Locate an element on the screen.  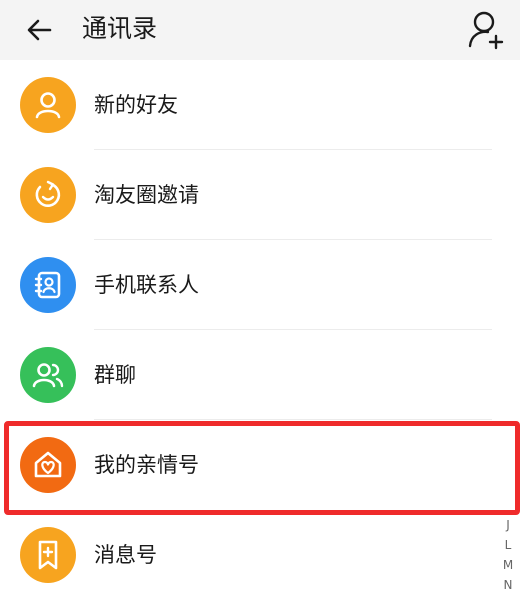
message-account-avatar is located at coordinates (48, 555).